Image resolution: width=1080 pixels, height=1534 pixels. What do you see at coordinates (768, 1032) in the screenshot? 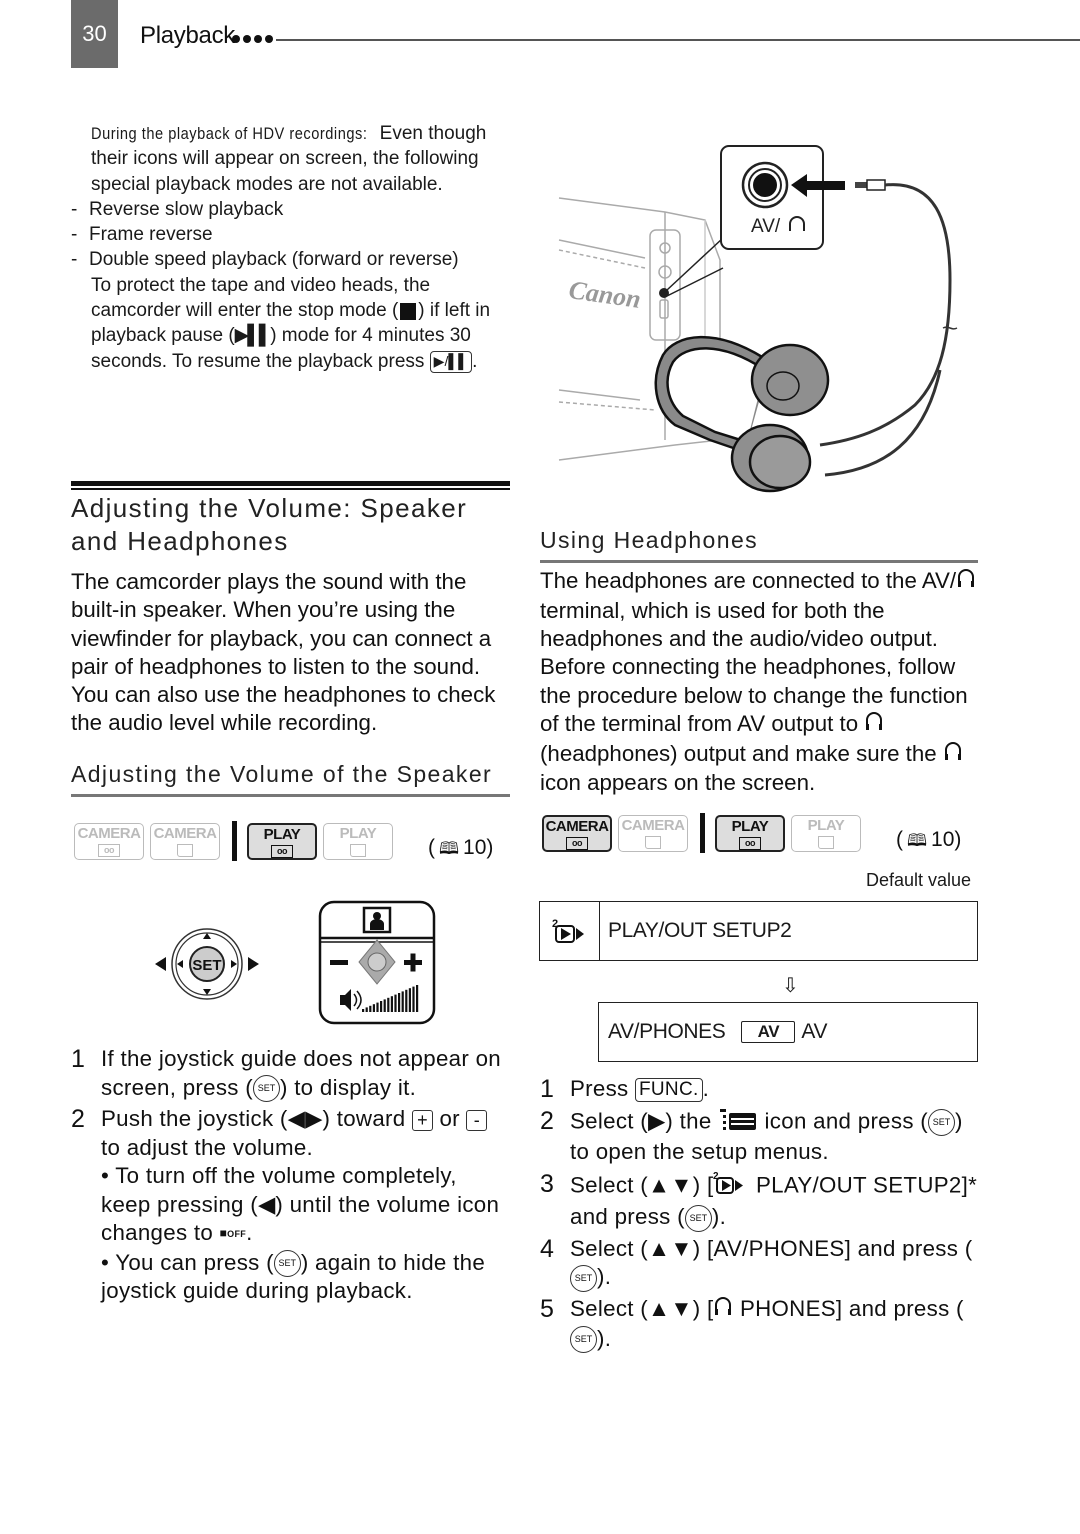
I see `av-badge-icon: AV` at bounding box center [768, 1032].